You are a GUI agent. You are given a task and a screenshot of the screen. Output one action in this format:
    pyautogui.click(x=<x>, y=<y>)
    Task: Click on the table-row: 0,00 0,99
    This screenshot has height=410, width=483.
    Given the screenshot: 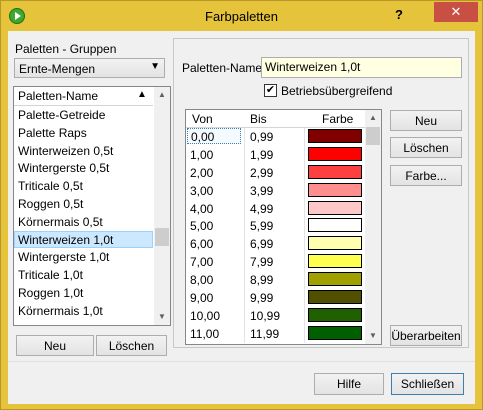 What is the action you would take?
    pyautogui.click(x=275, y=137)
    